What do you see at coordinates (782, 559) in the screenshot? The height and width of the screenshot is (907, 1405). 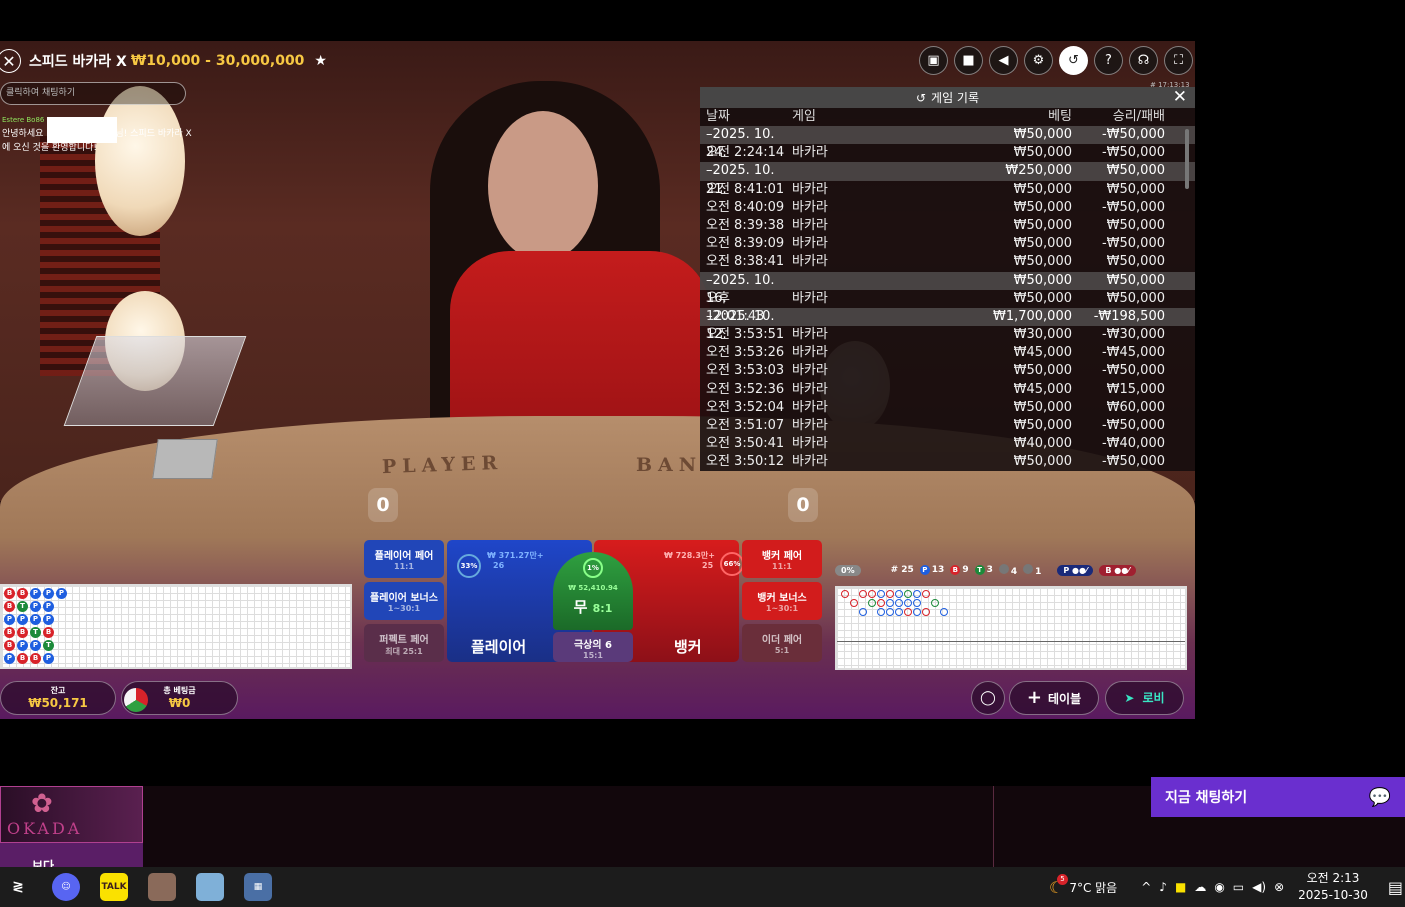 I see `banker-pair-bet: 뱅커 페어 11:1` at bounding box center [782, 559].